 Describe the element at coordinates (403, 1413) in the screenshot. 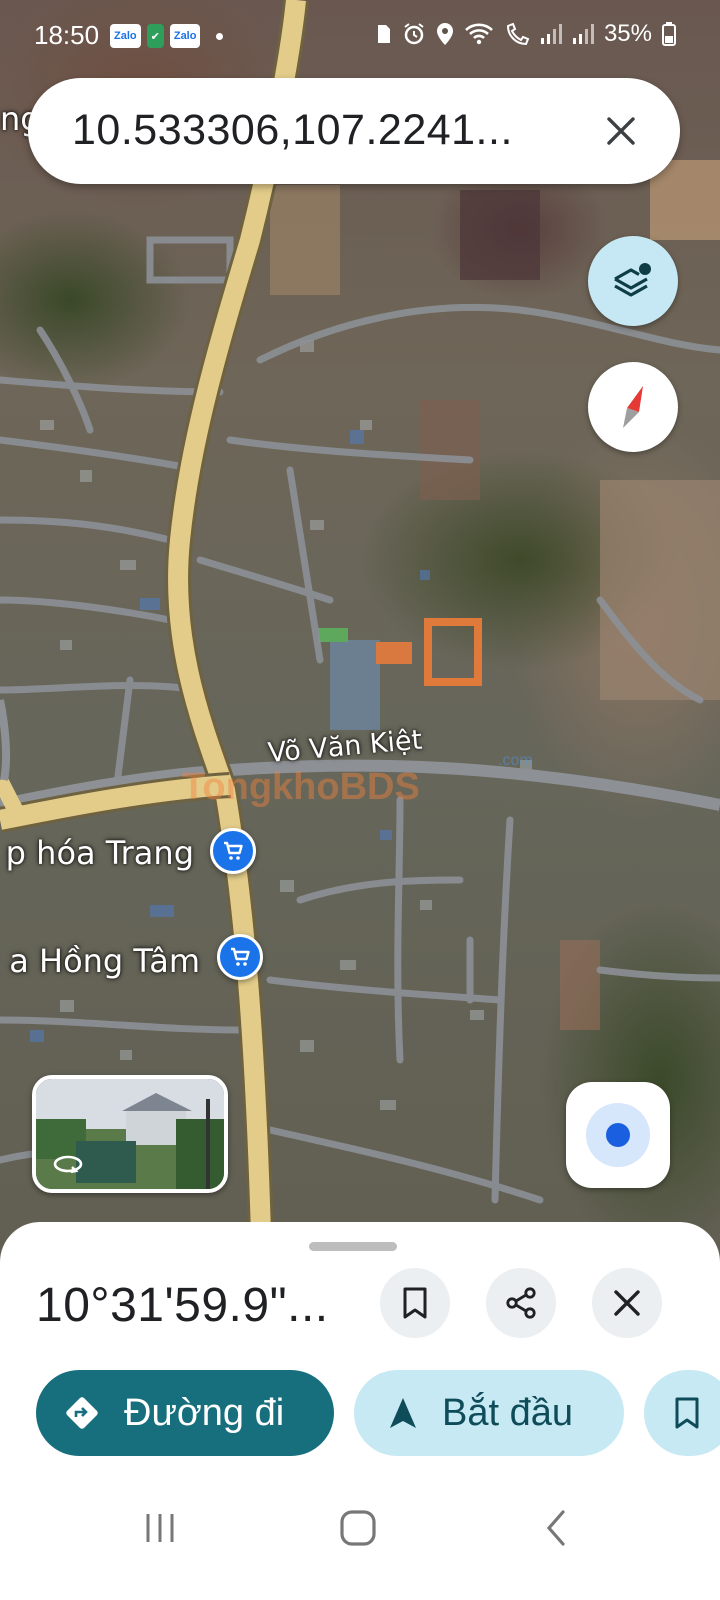

I see `navigation-arrow-icon` at that location.